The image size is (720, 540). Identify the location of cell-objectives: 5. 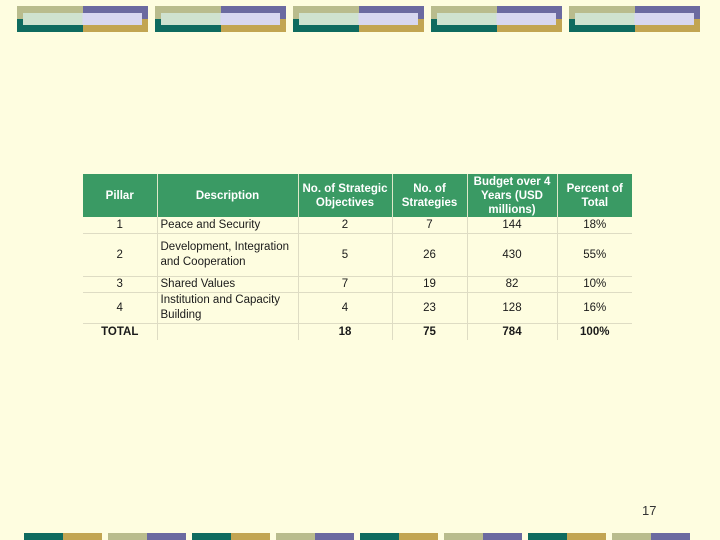
(345, 255).